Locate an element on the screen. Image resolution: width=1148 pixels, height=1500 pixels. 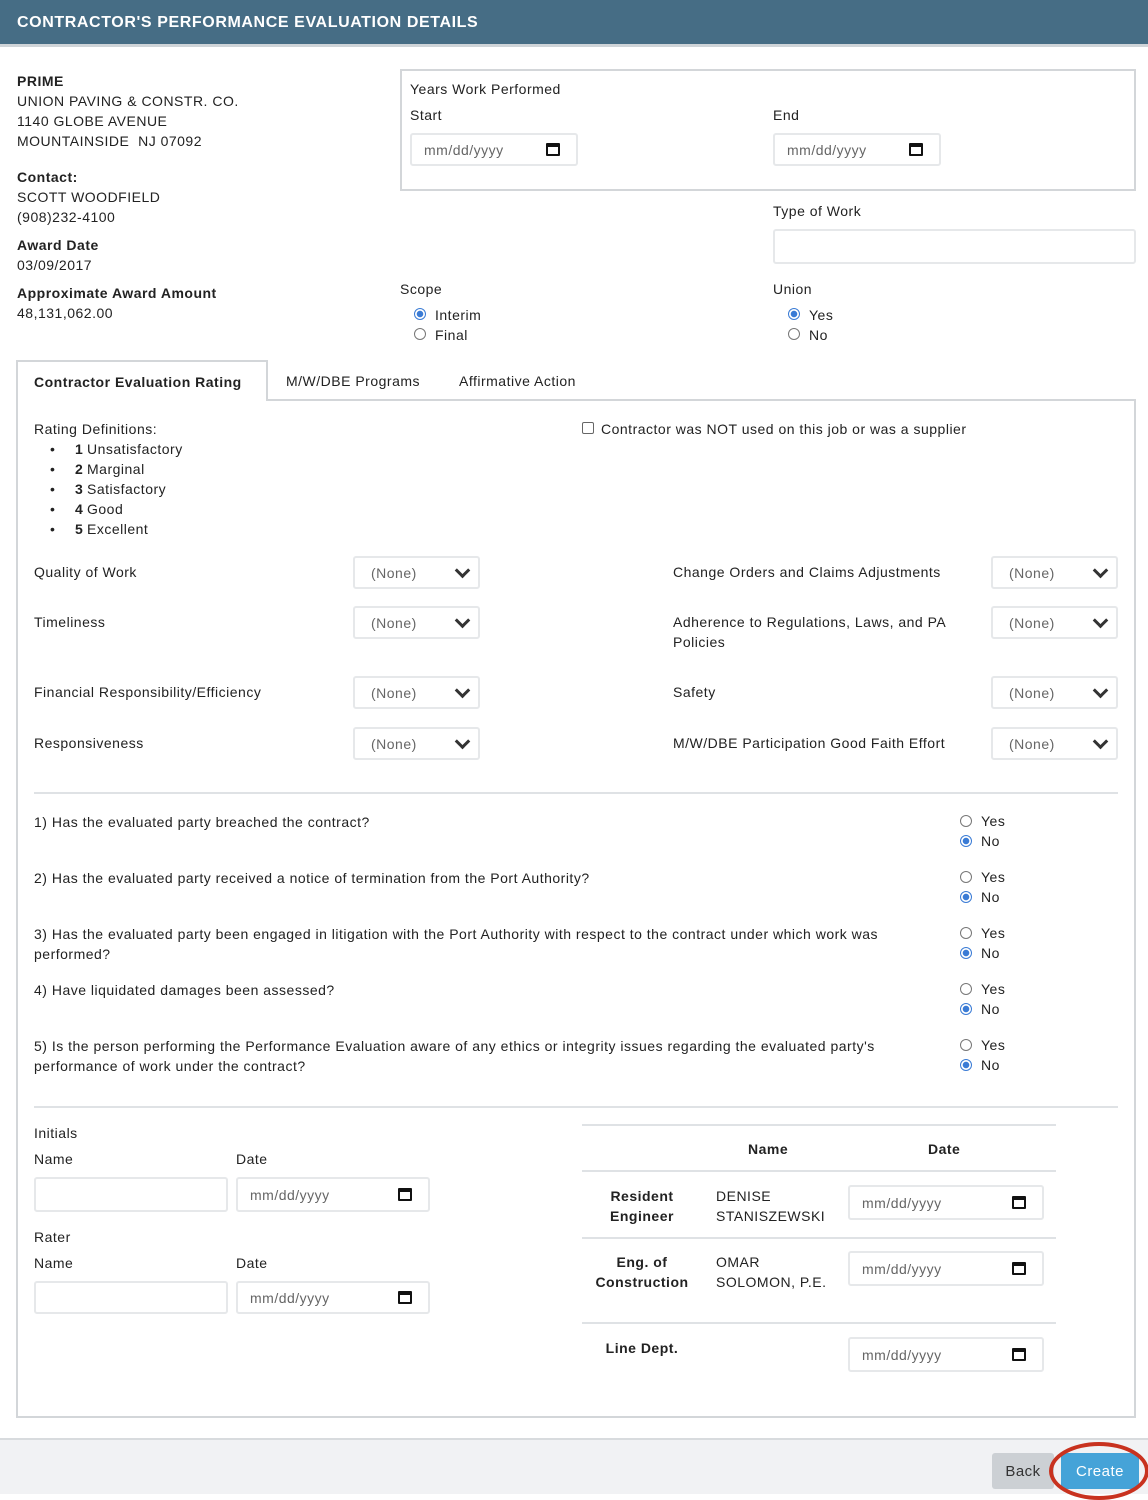
type-of-work-input is located at coordinates (954, 246).